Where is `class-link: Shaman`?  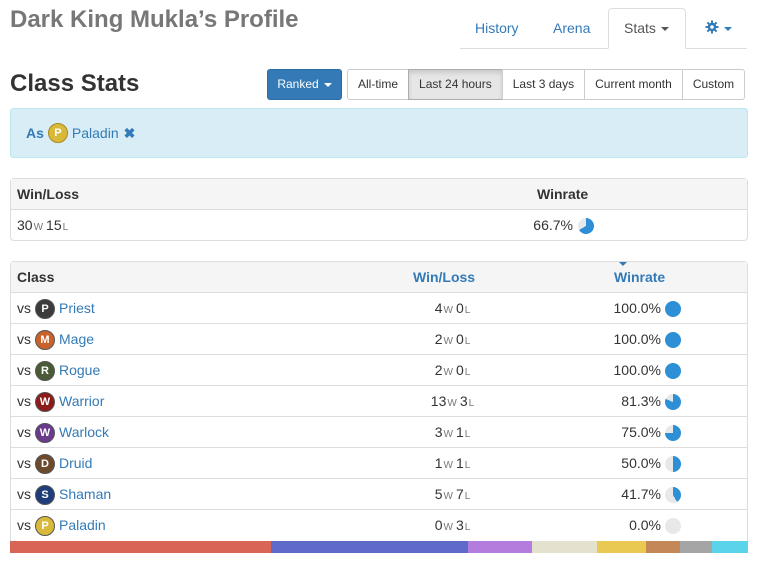
class-link: Shaman is located at coordinates (85, 494).